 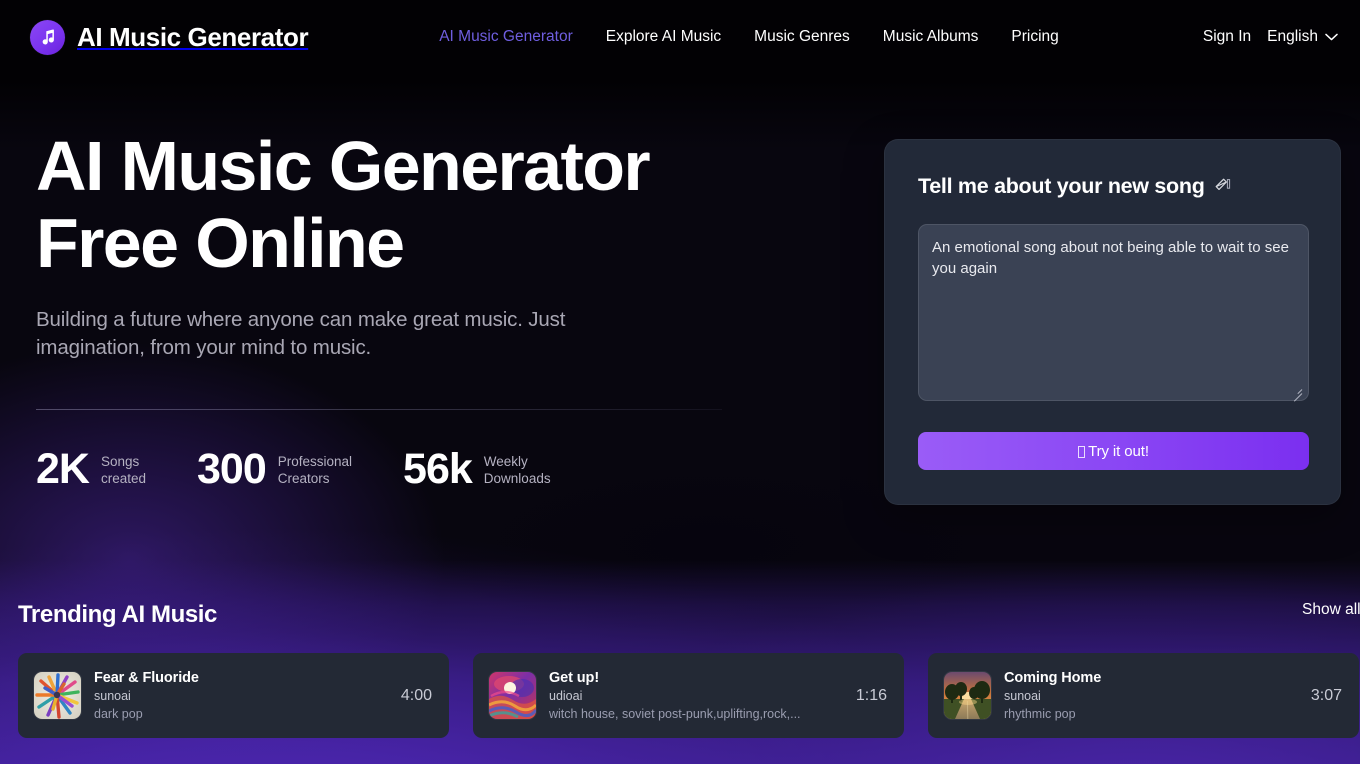 I want to click on brand-logo-link: AI Music Generator, so click(x=169, y=37).